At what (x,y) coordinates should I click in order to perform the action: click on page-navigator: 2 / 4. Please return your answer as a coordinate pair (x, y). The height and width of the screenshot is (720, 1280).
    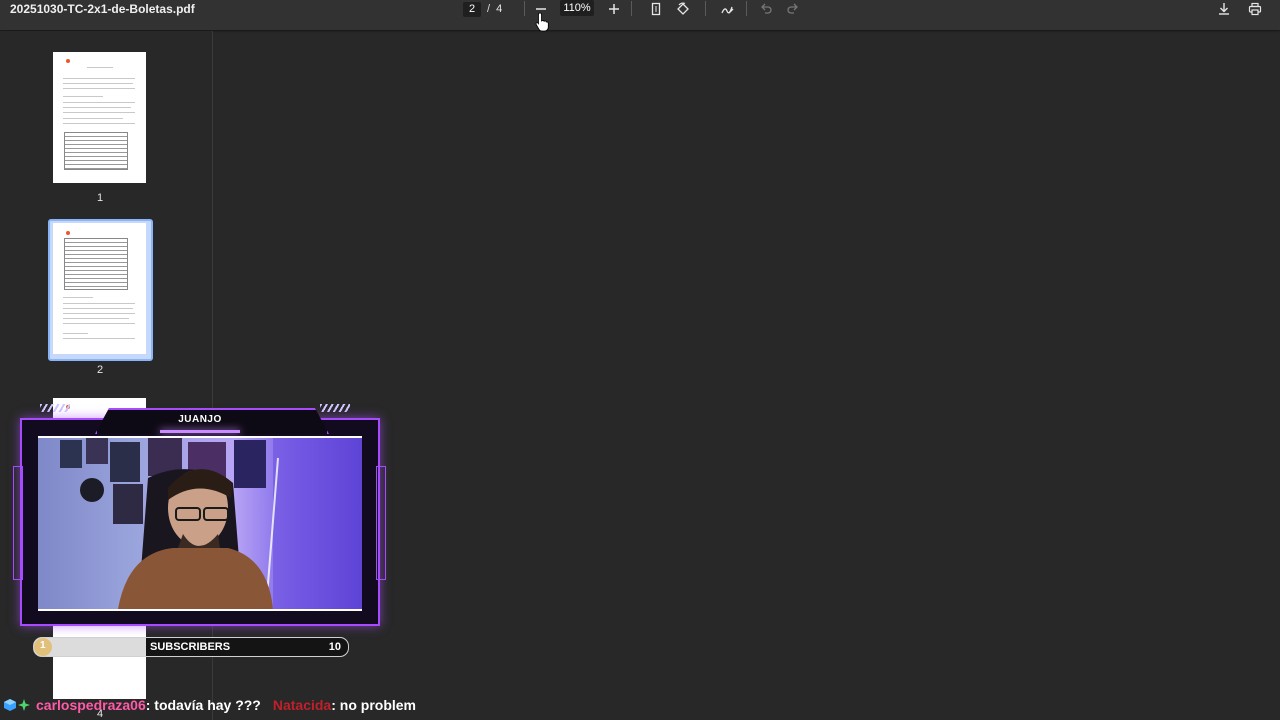
    Looking at the image, I should click on (482, 9).